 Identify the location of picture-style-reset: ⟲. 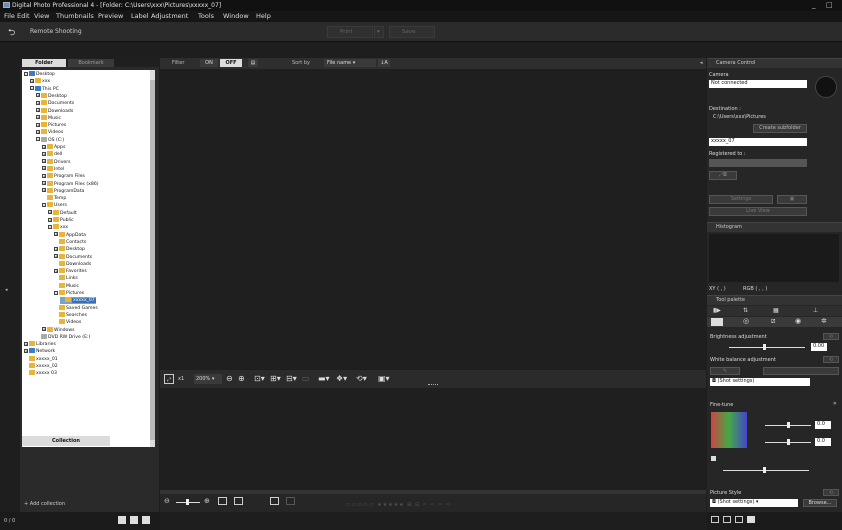
(831, 492).